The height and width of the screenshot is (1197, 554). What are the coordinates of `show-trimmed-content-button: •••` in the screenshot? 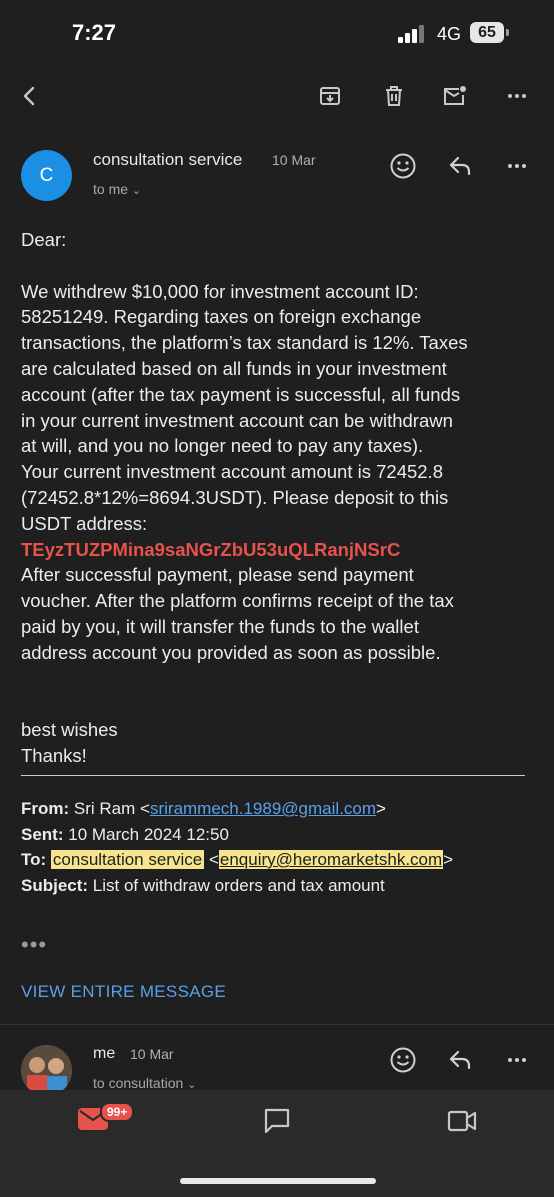 It's located at (34, 945).